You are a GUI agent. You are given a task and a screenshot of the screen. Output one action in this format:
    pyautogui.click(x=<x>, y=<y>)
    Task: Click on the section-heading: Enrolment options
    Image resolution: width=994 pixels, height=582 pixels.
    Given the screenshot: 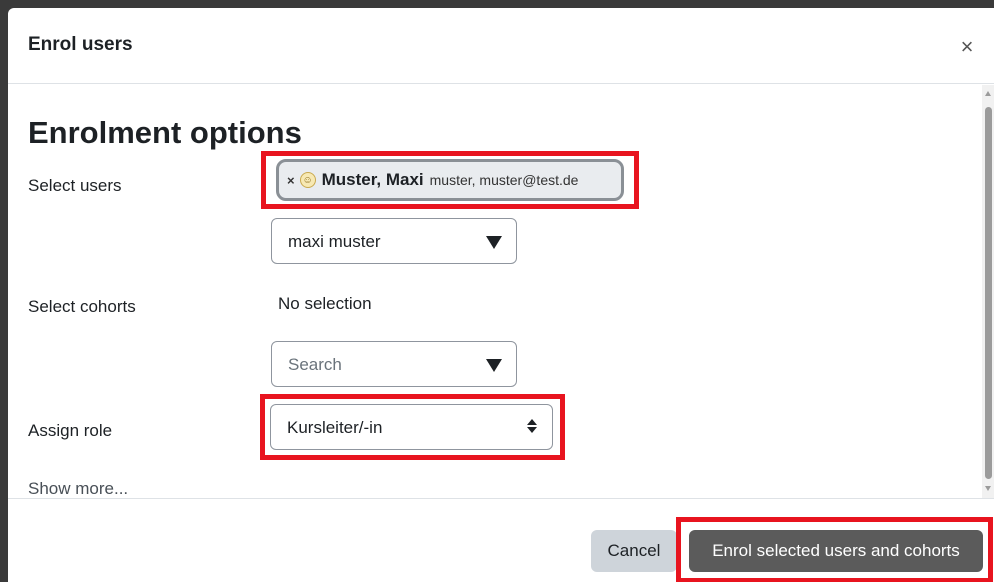 What is the action you would take?
    pyautogui.click(x=165, y=132)
    